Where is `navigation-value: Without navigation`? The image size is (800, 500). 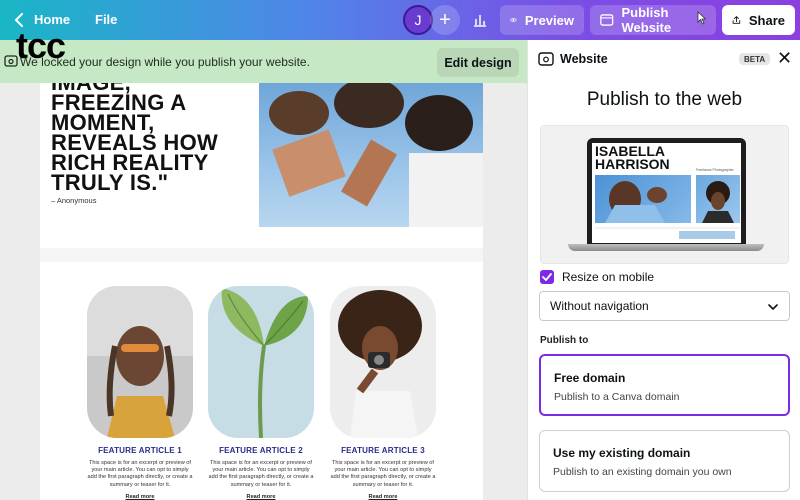
navigation-value: Without navigation is located at coordinates (599, 306).